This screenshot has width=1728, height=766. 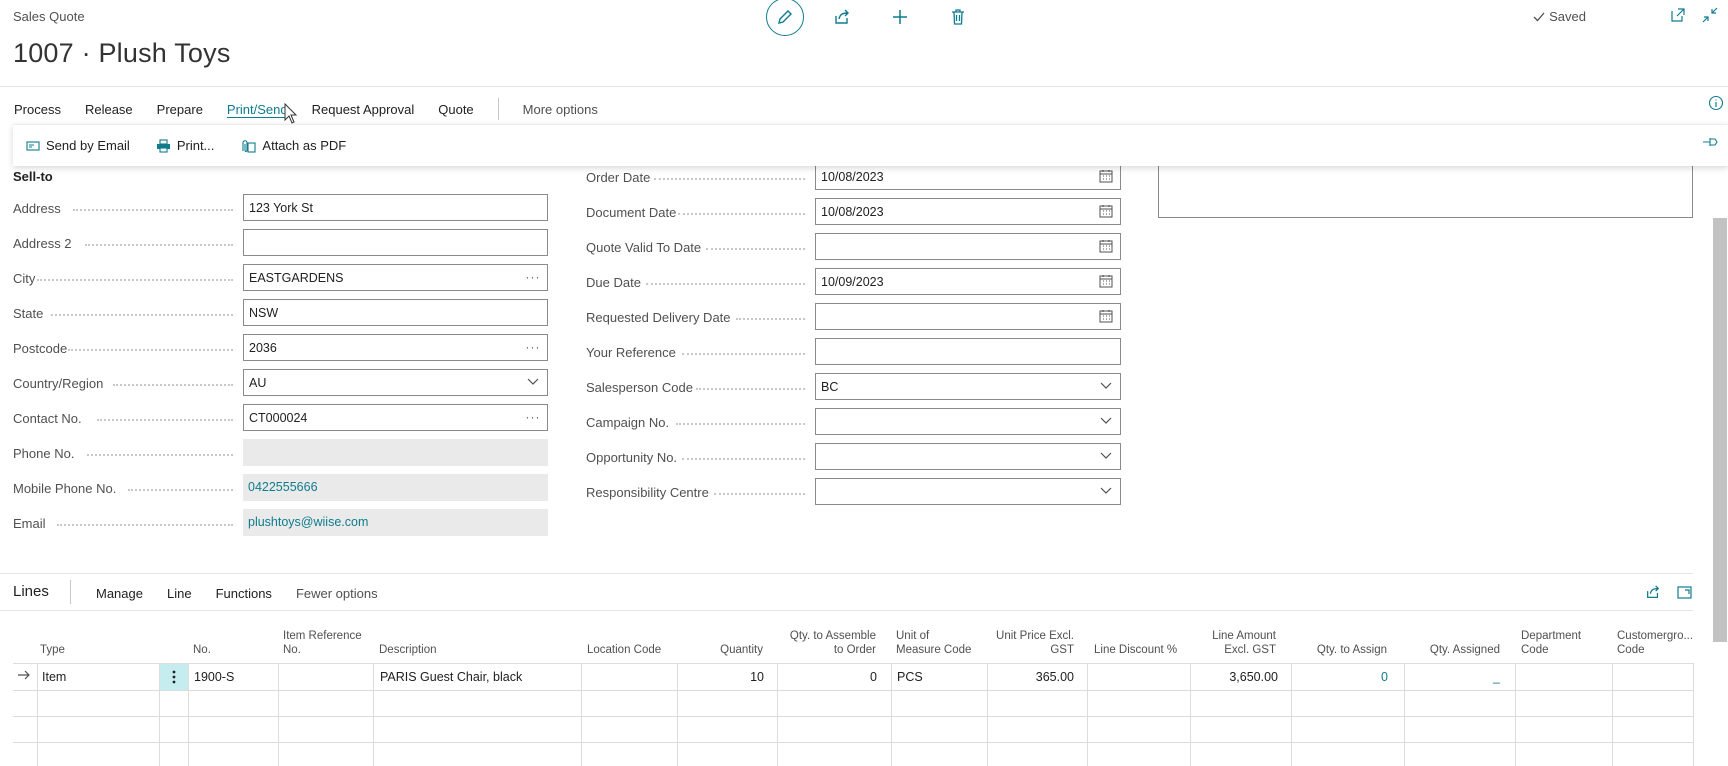 I want to click on field-label: City, so click(x=24, y=278).